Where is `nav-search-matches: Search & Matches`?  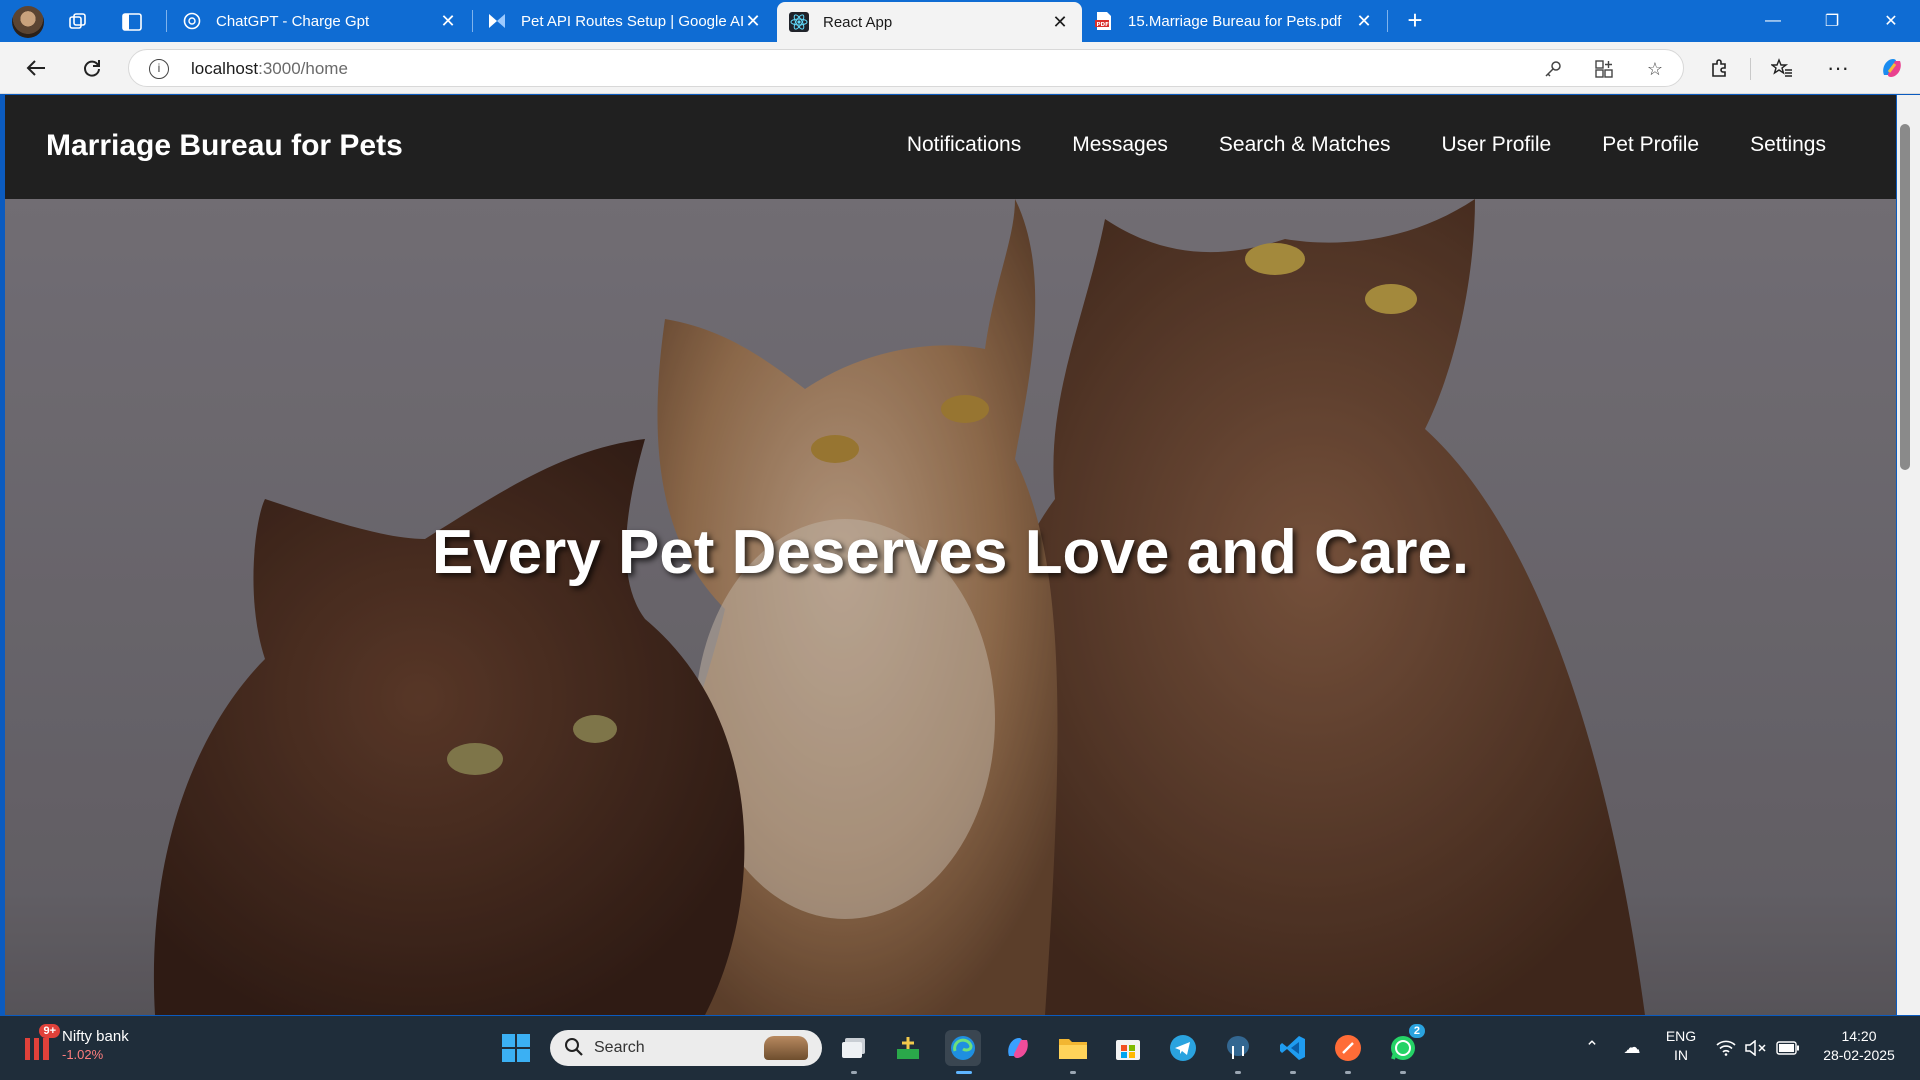 nav-search-matches: Search & Matches is located at coordinates (1305, 145).